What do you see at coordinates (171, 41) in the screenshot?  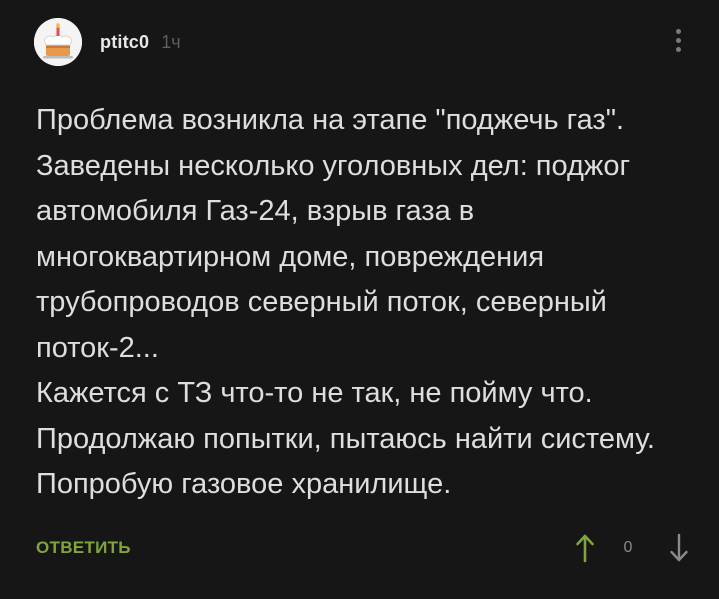 I see `timestamp: 1ч` at bounding box center [171, 41].